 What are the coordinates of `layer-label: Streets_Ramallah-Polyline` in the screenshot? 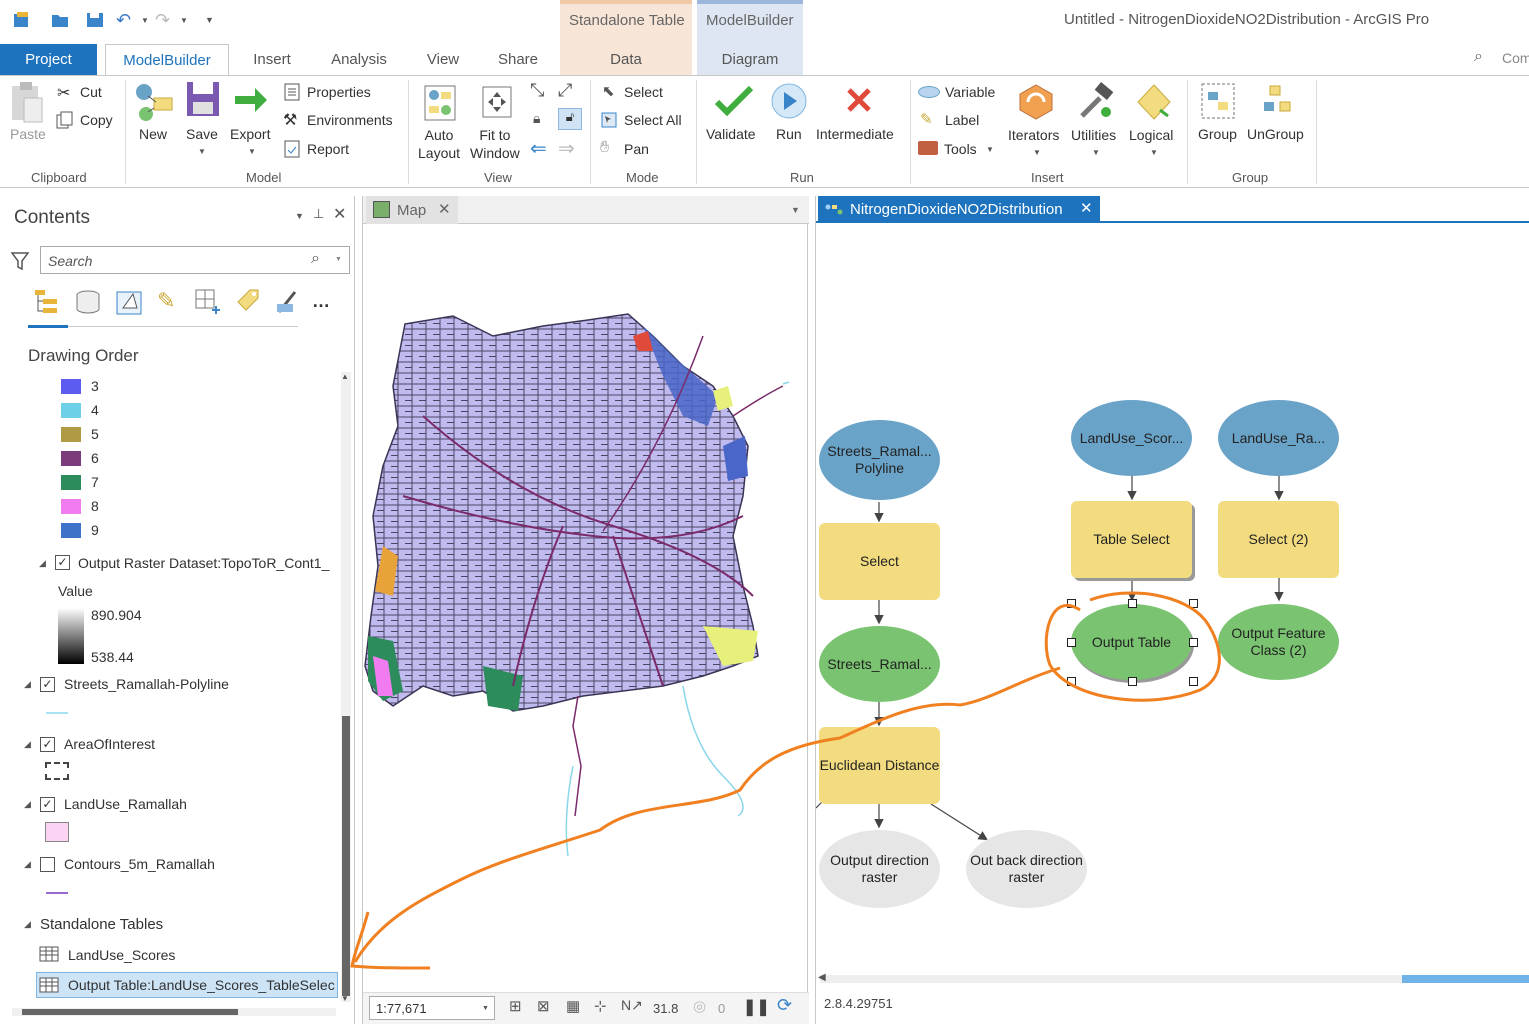 It's located at (146, 684).